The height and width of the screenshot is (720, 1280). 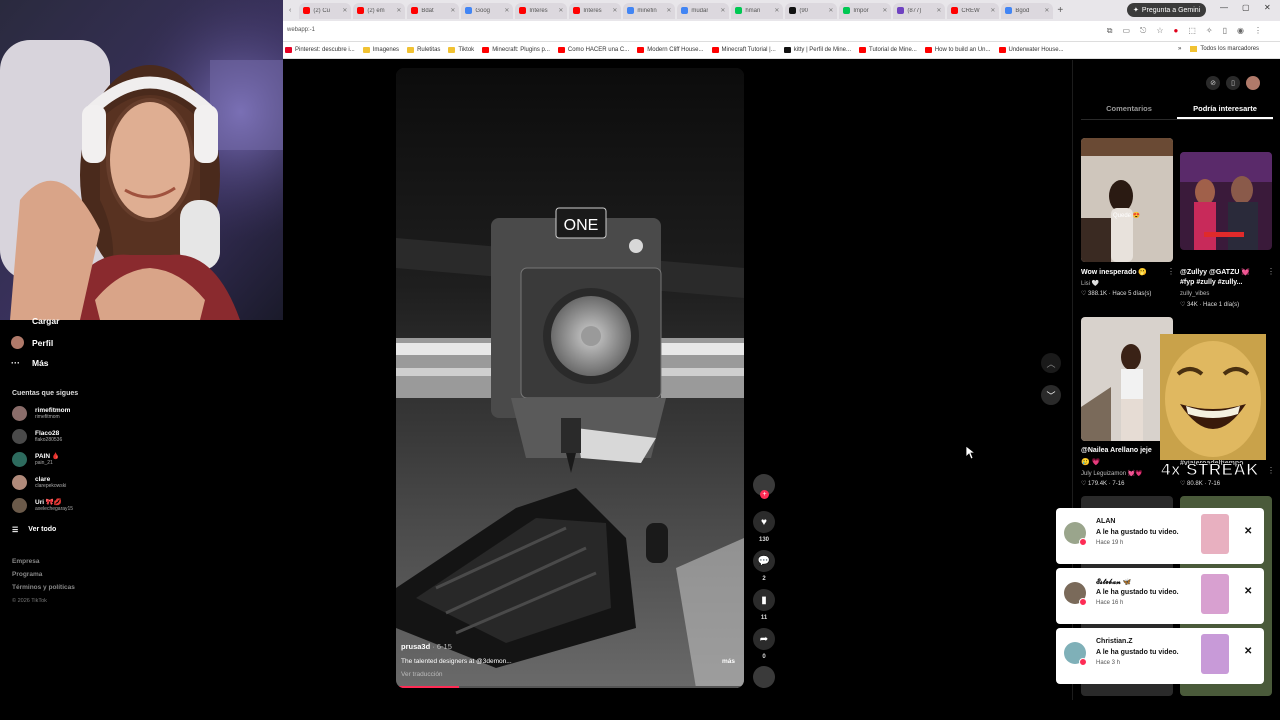 I want to click on following-account: rimefitmom rimefitmom, so click(x=41, y=413).